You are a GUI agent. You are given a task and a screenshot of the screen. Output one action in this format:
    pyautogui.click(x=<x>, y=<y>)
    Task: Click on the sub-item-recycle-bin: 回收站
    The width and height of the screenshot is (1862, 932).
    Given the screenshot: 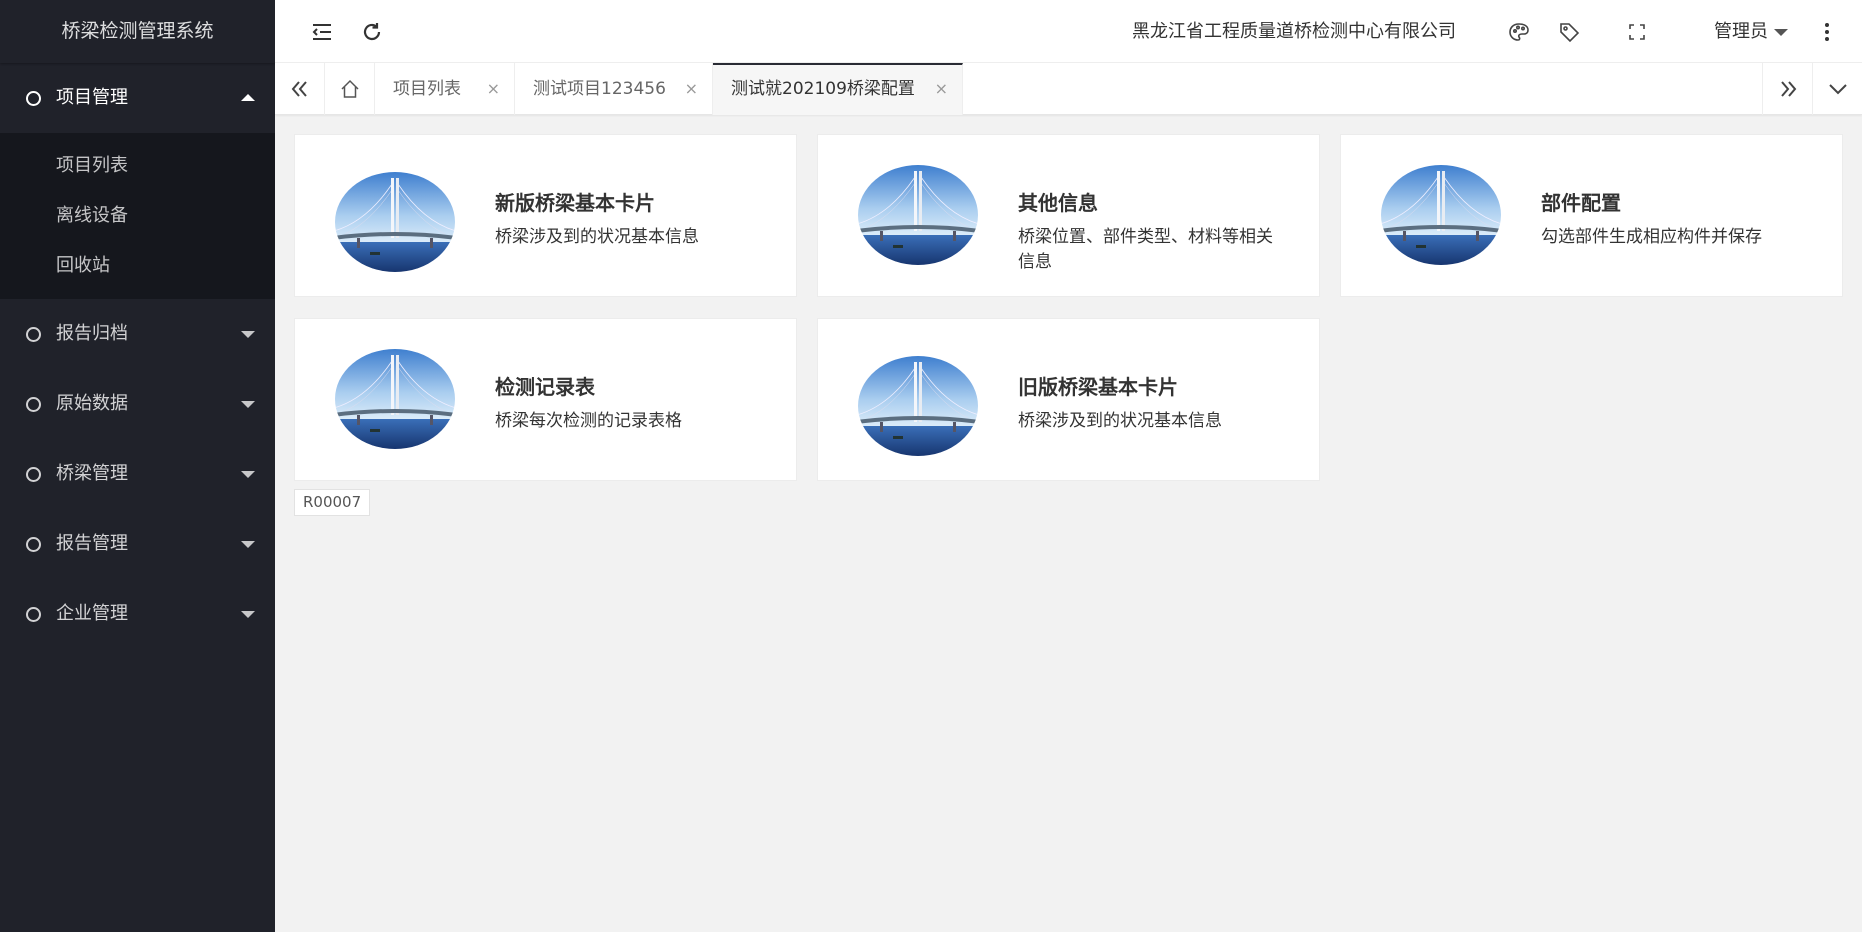 What is the action you would take?
    pyautogui.click(x=137, y=266)
    